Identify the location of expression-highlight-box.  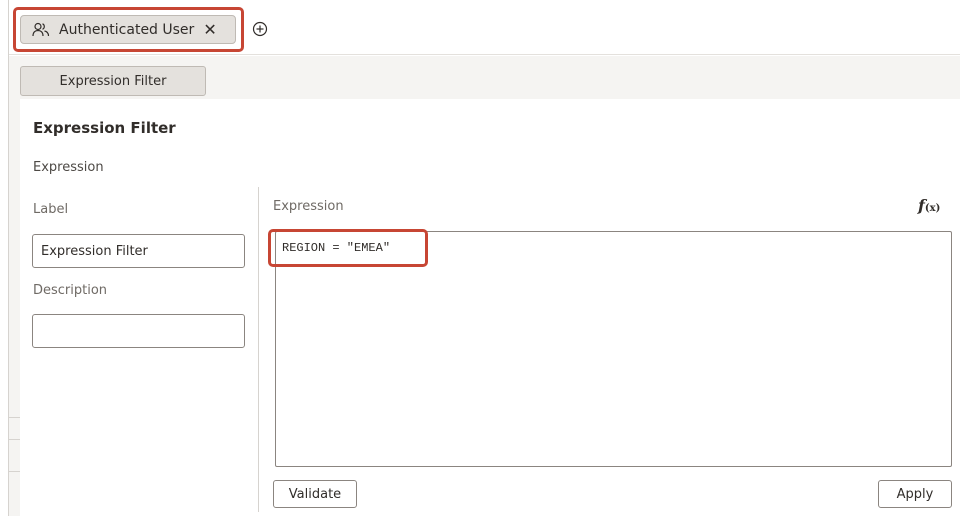
(348, 248).